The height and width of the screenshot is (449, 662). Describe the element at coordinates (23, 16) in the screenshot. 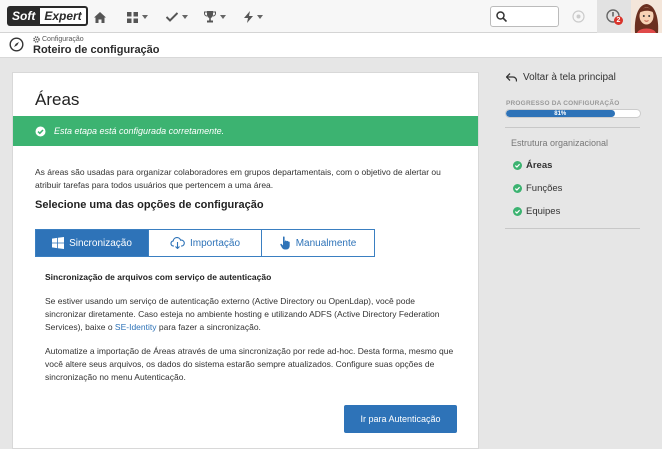

I see `logo-part-soft: Soft` at that location.